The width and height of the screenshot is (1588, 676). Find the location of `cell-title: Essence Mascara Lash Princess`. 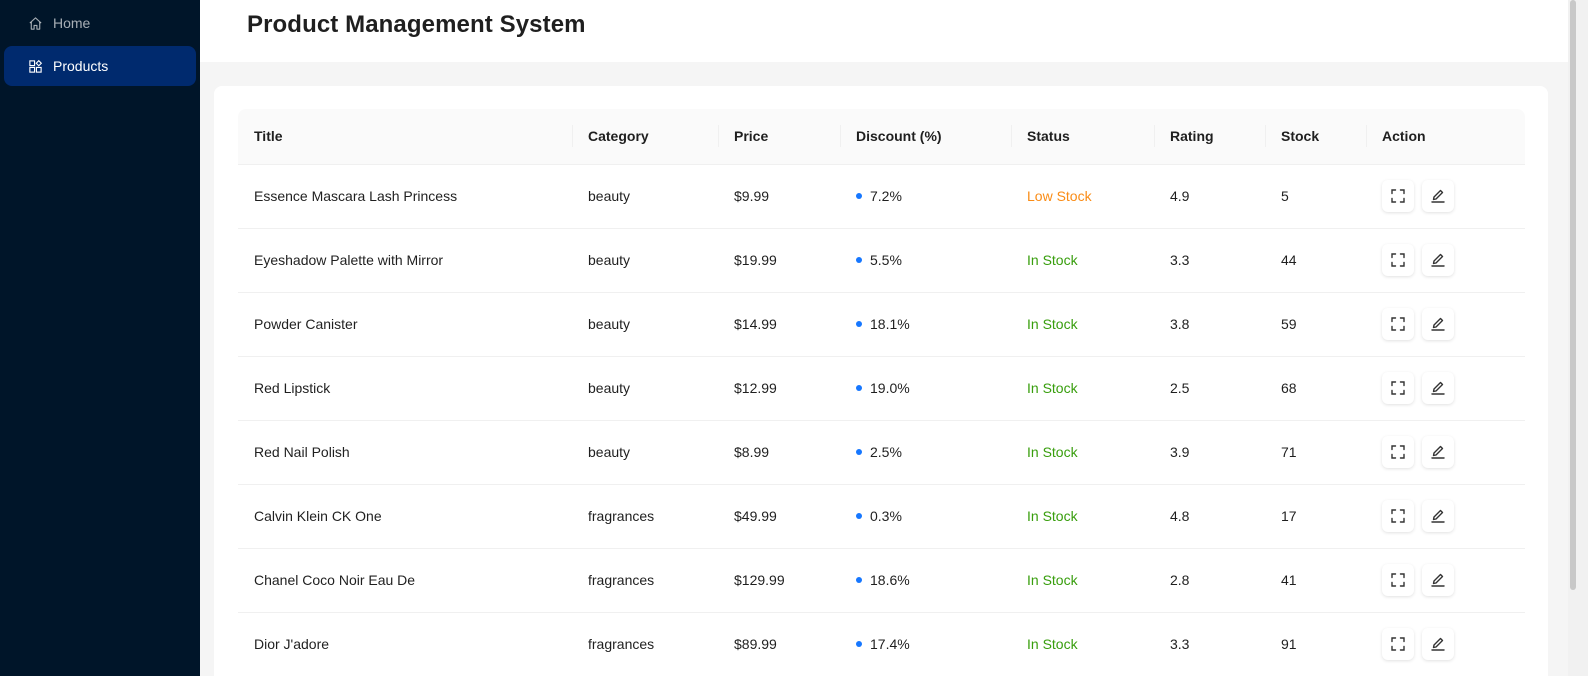

cell-title: Essence Mascara Lash Princess is located at coordinates (405, 196).